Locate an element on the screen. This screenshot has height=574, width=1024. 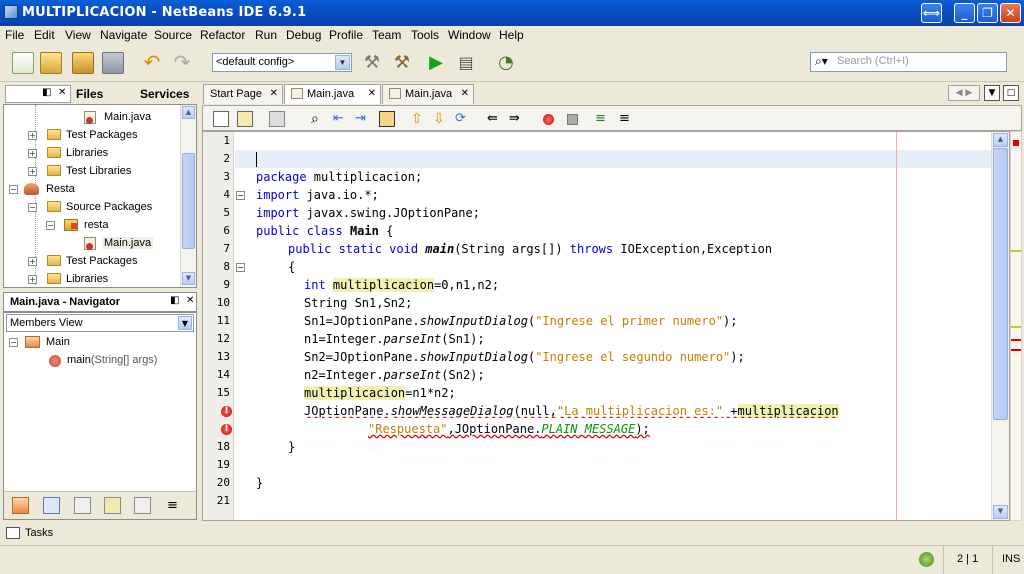
restore-layout-button: ⟺ is located at coordinates (931, 13).